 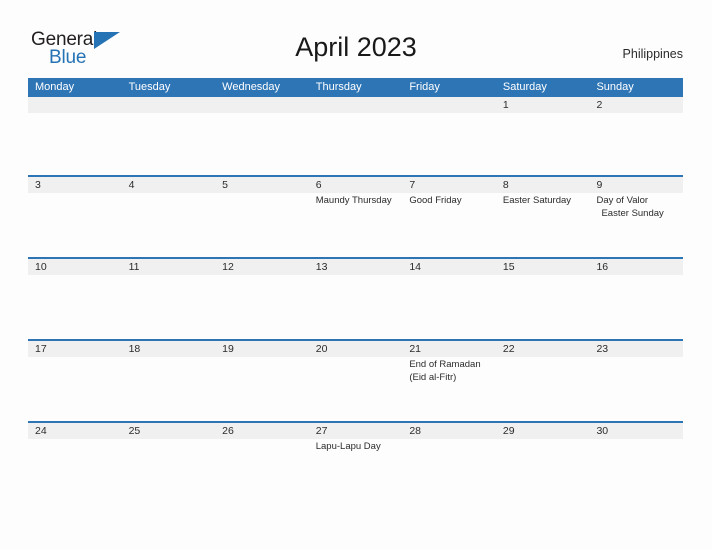 What do you see at coordinates (543, 105) in the screenshot?
I see `date-number-1: 1` at bounding box center [543, 105].